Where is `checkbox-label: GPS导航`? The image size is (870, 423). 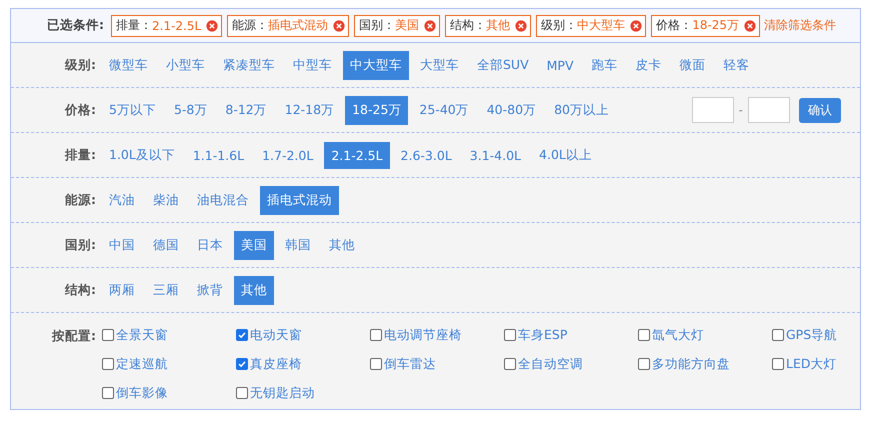
checkbox-label: GPS导航 is located at coordinates (812, 335).